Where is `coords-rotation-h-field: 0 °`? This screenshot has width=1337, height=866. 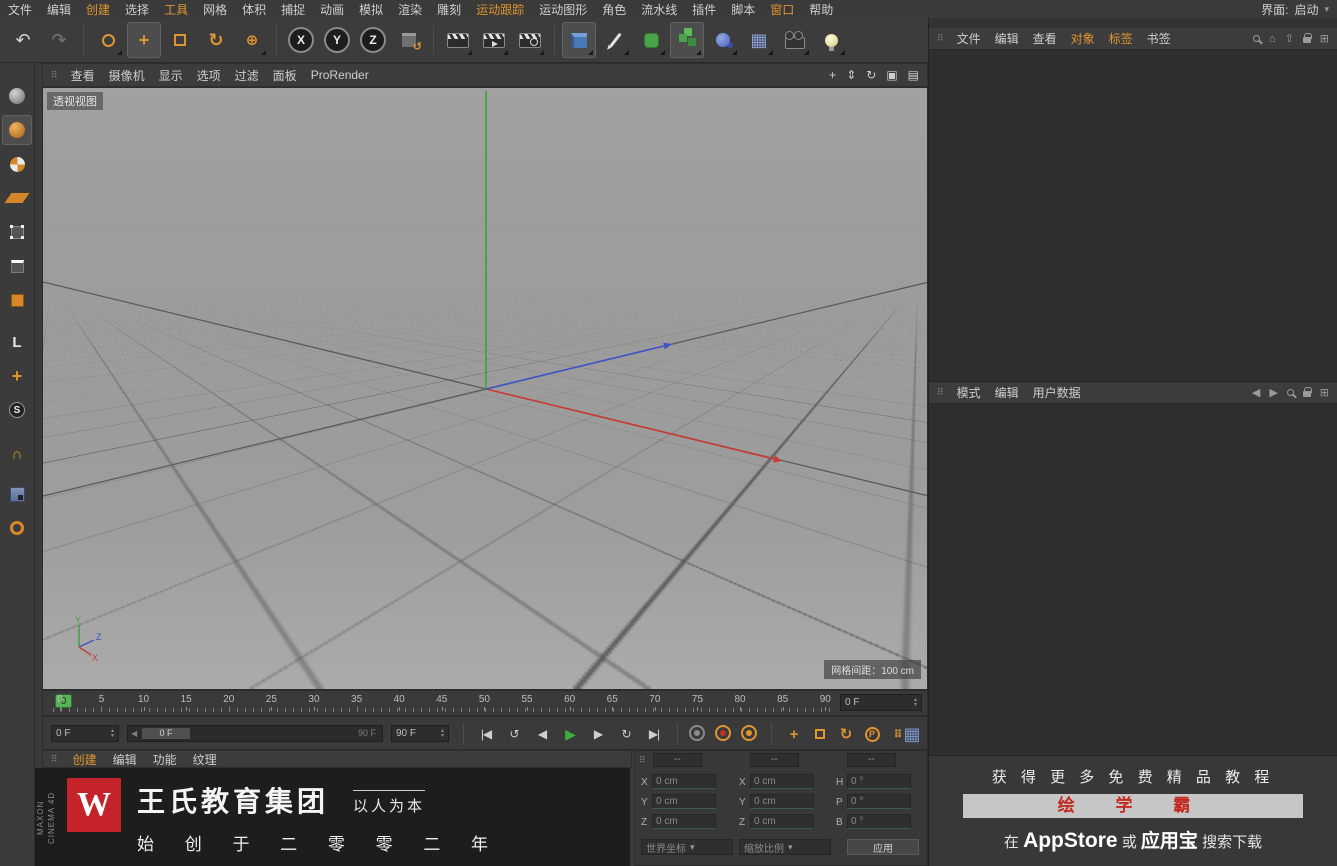 coords-rotation-h-field: 0 ° is located at coordinates (879, 781).